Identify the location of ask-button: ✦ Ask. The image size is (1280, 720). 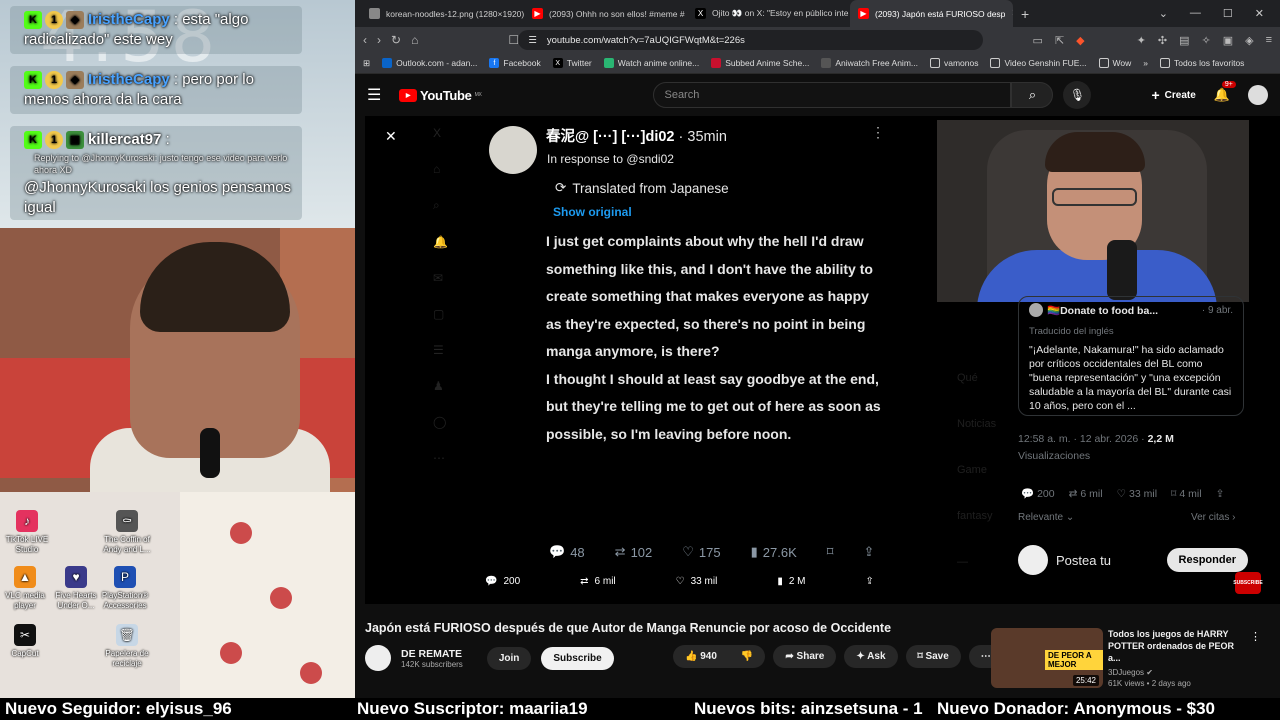
(871, 656).